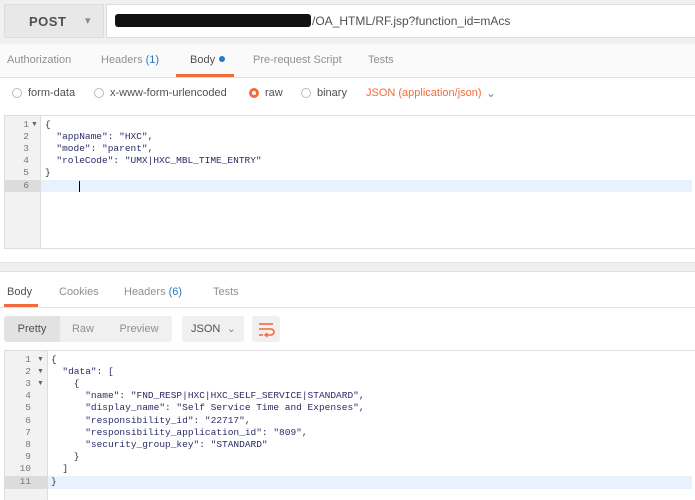  I want to click on chevron-down-icon: ▾, so click(87, 21).